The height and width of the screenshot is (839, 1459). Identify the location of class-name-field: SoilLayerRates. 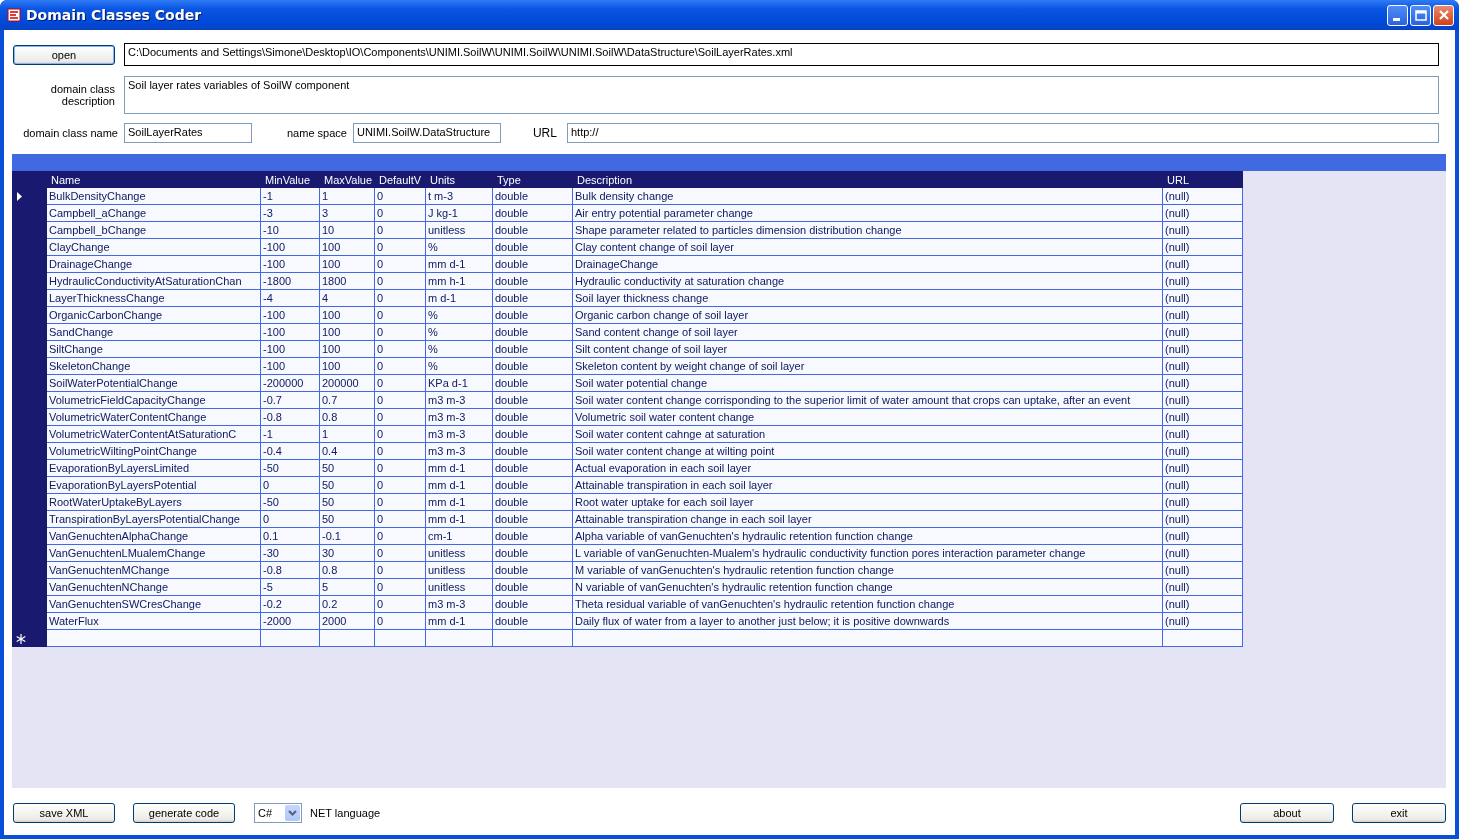
(188, 133).